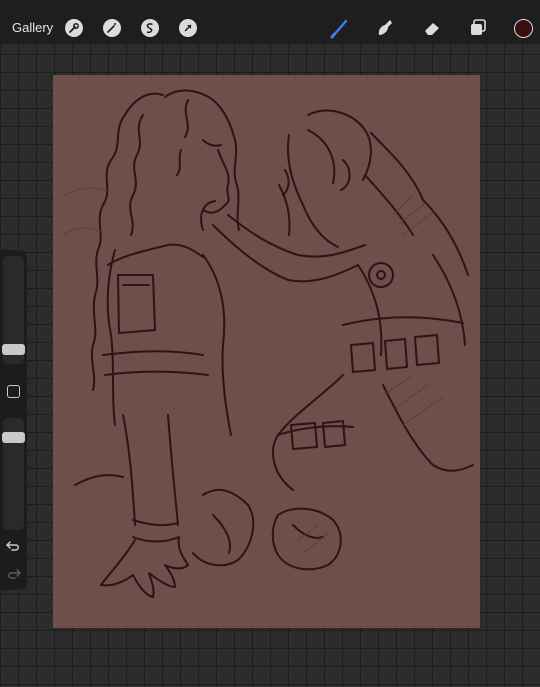  I want to click on opacity-thumb, so click(13, 437).